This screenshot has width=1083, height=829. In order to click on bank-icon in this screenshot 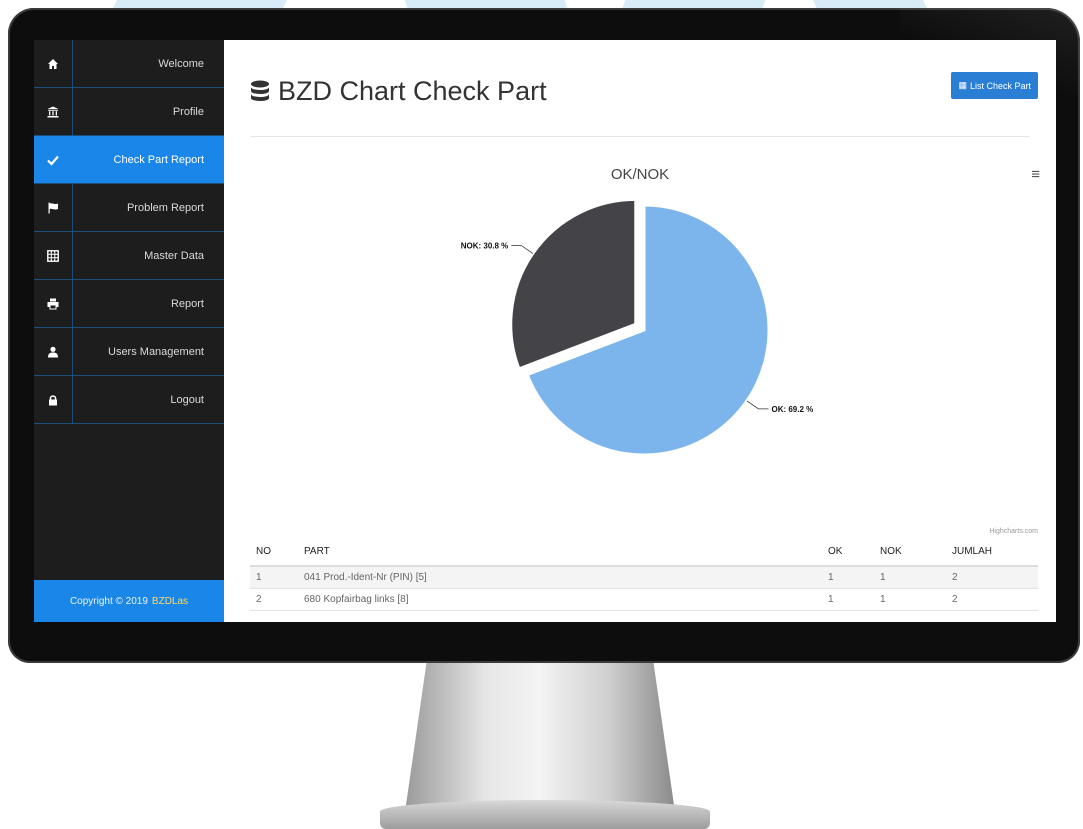, I will do `click(53, 111)`.